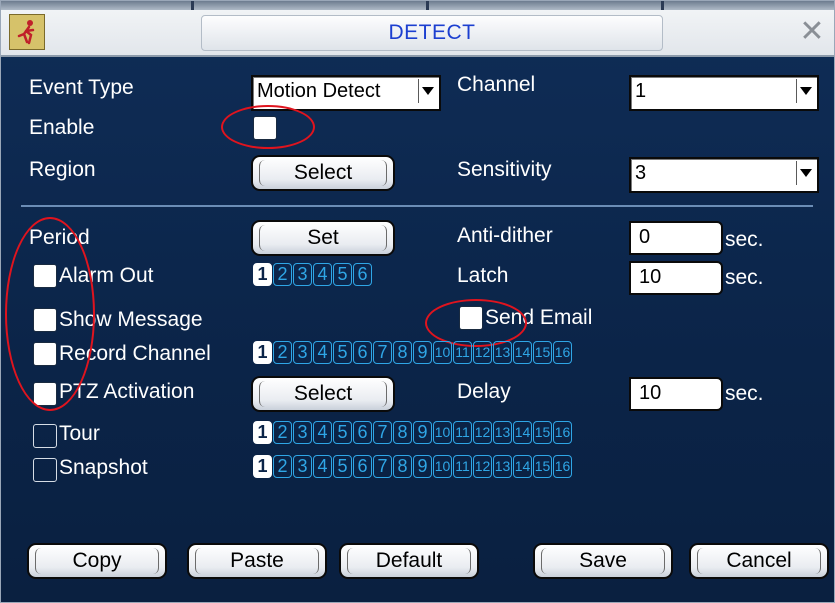  I want to click on tour-channel-7: 7, so click(382, 432).